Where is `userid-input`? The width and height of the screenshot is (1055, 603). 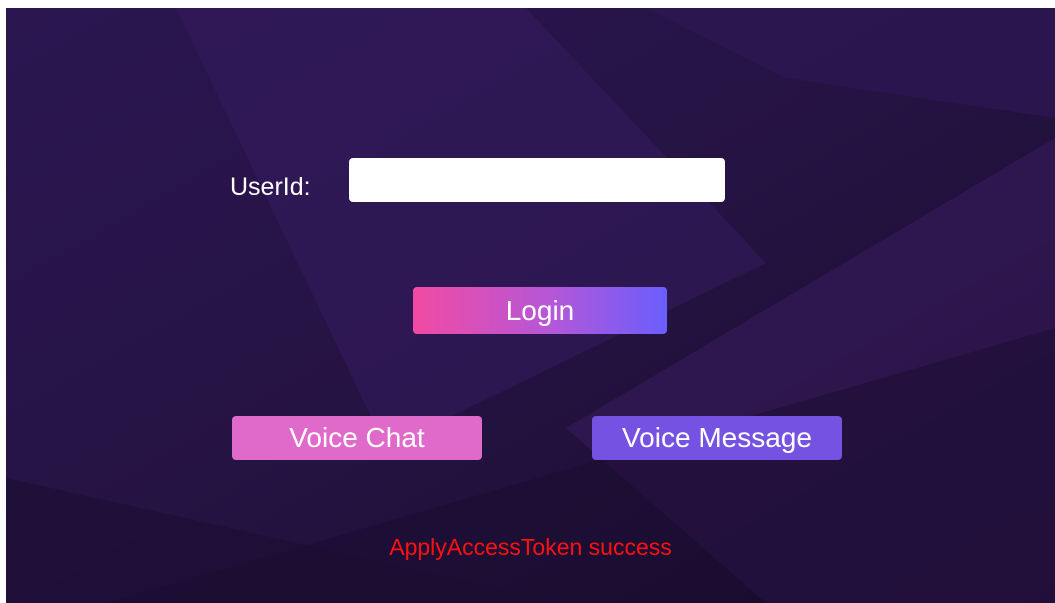
userid-input is located at coordinates (537, 180).